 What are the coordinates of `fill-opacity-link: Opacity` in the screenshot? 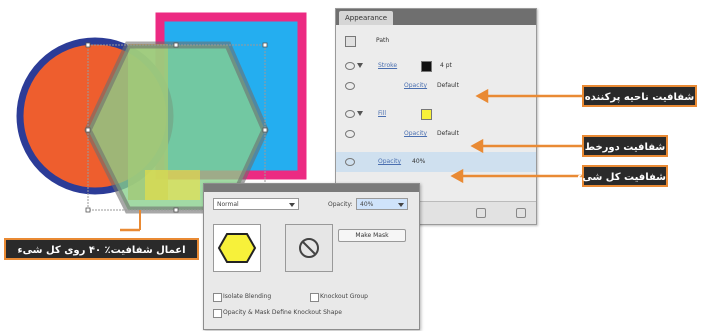 It's located at (415, 133).